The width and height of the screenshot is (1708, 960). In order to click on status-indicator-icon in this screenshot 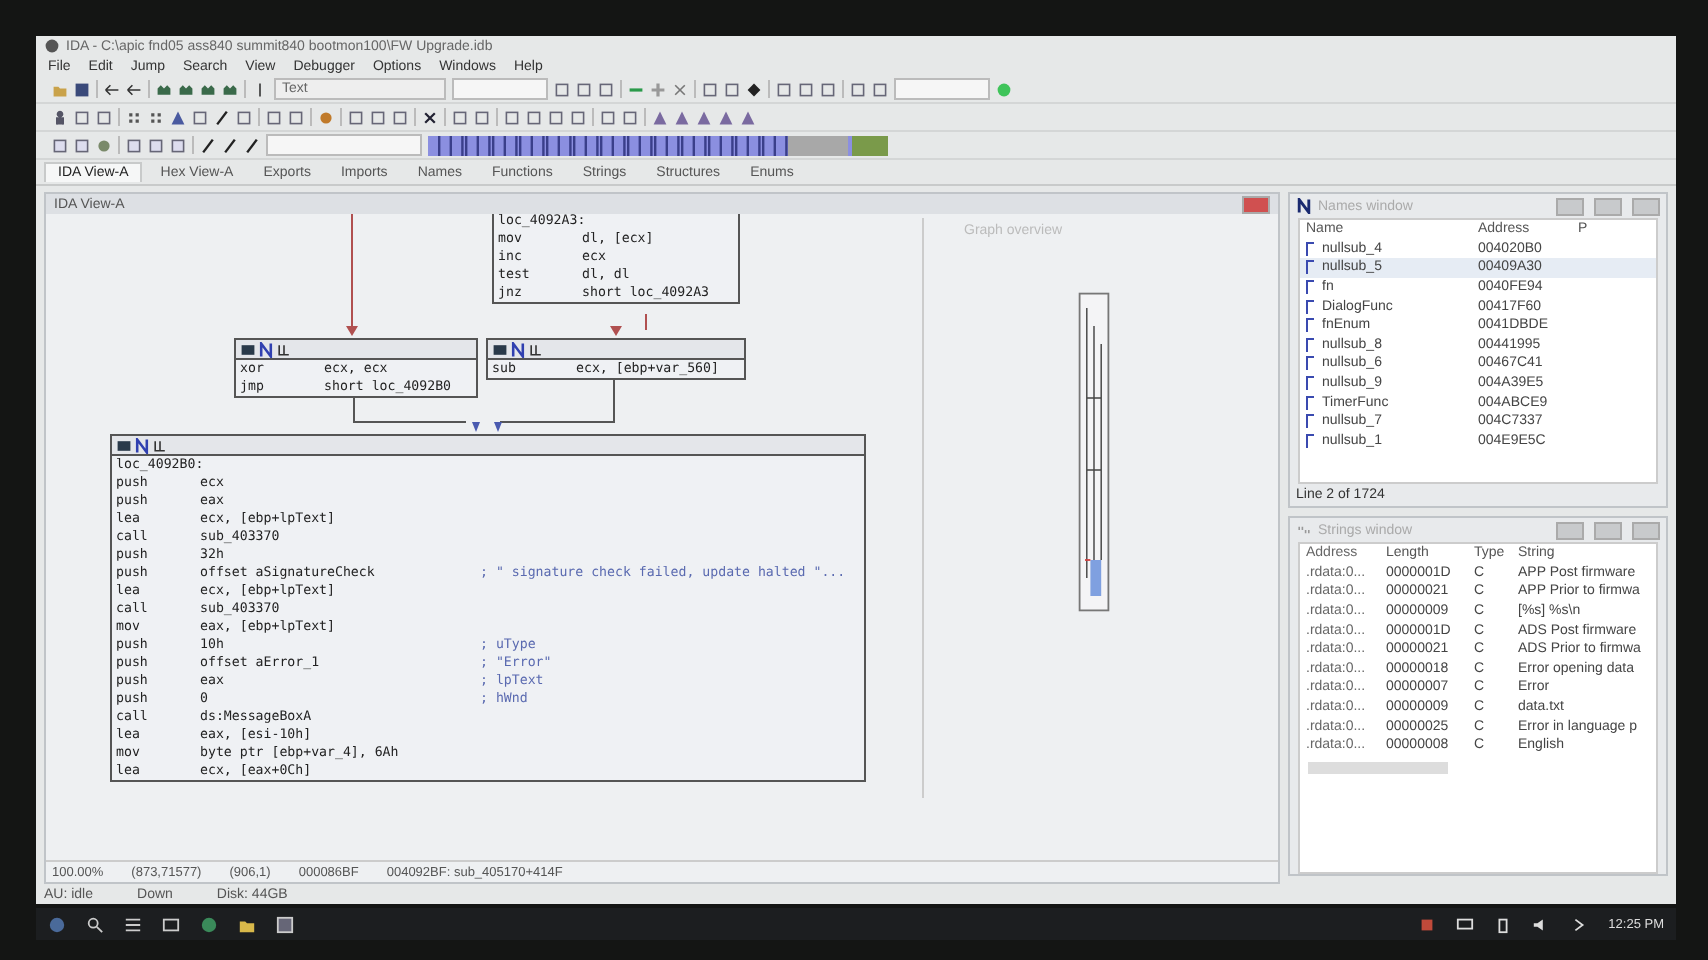, I will do `click(1004, 89)`.